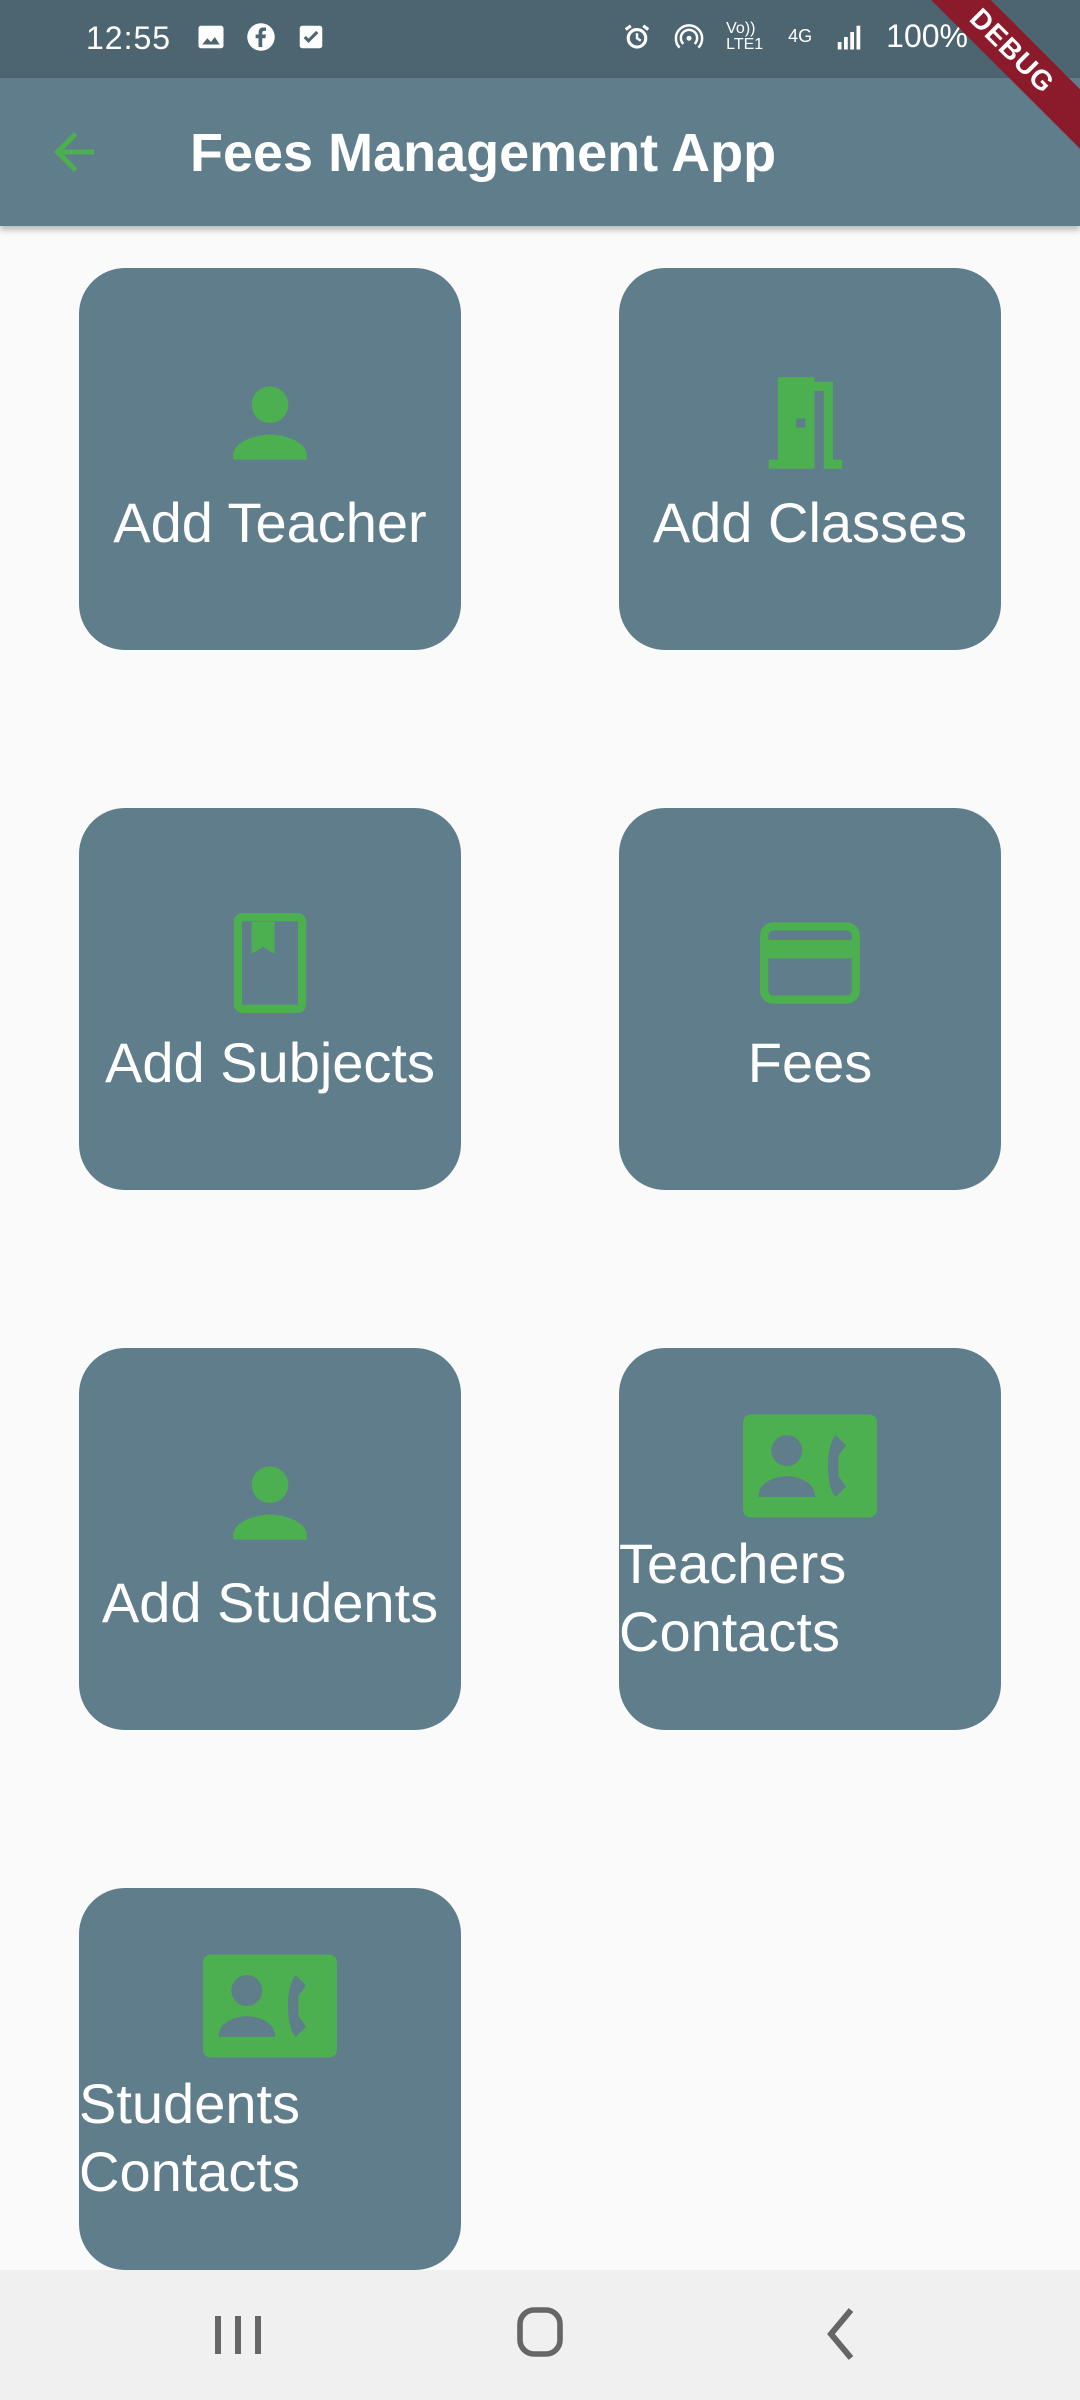 The width and height of the screenshot is (1080, 2400). Describe the element at coordinates (211, 37) in the screenshot. I see `gallery-icon` at that location.